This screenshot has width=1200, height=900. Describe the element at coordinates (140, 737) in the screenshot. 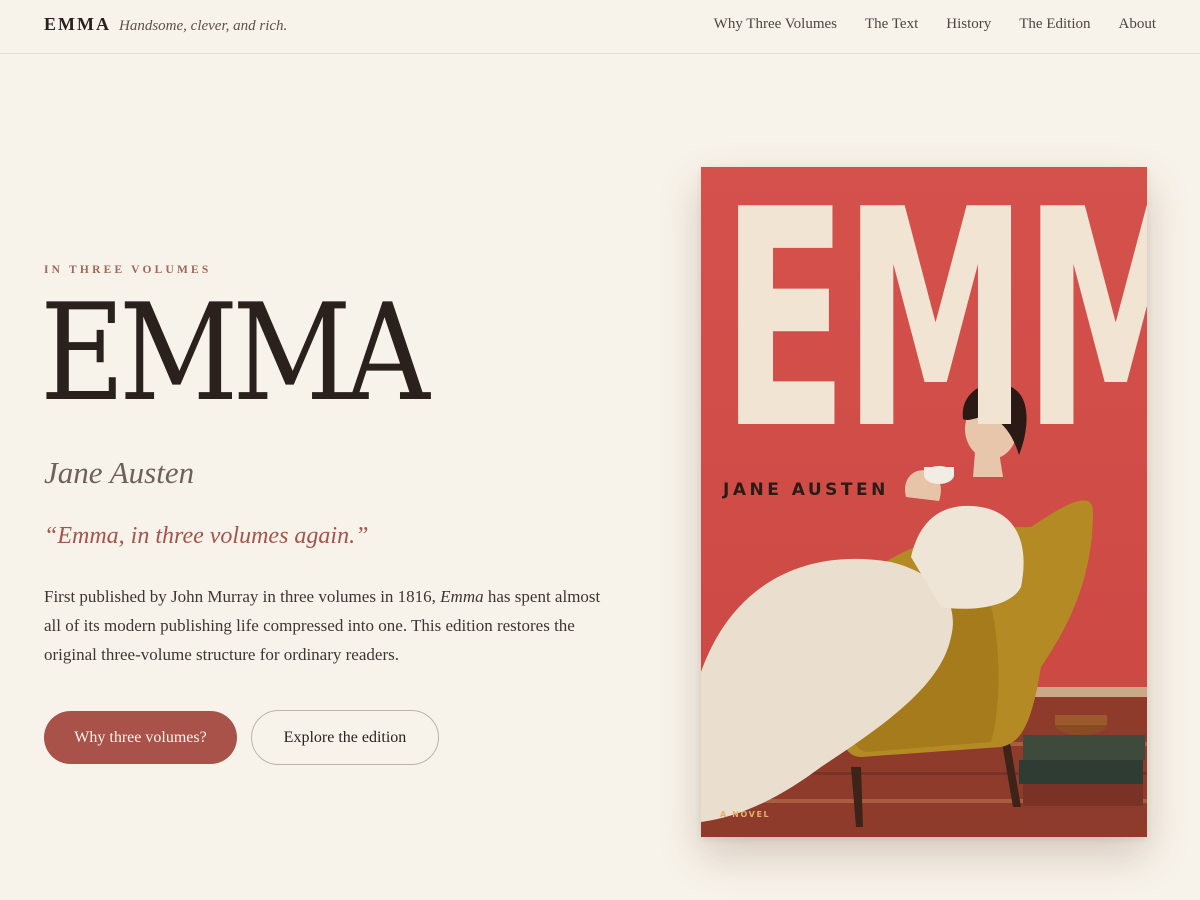

I see `why-three-volumes-button: Why three volumes?` at that location.